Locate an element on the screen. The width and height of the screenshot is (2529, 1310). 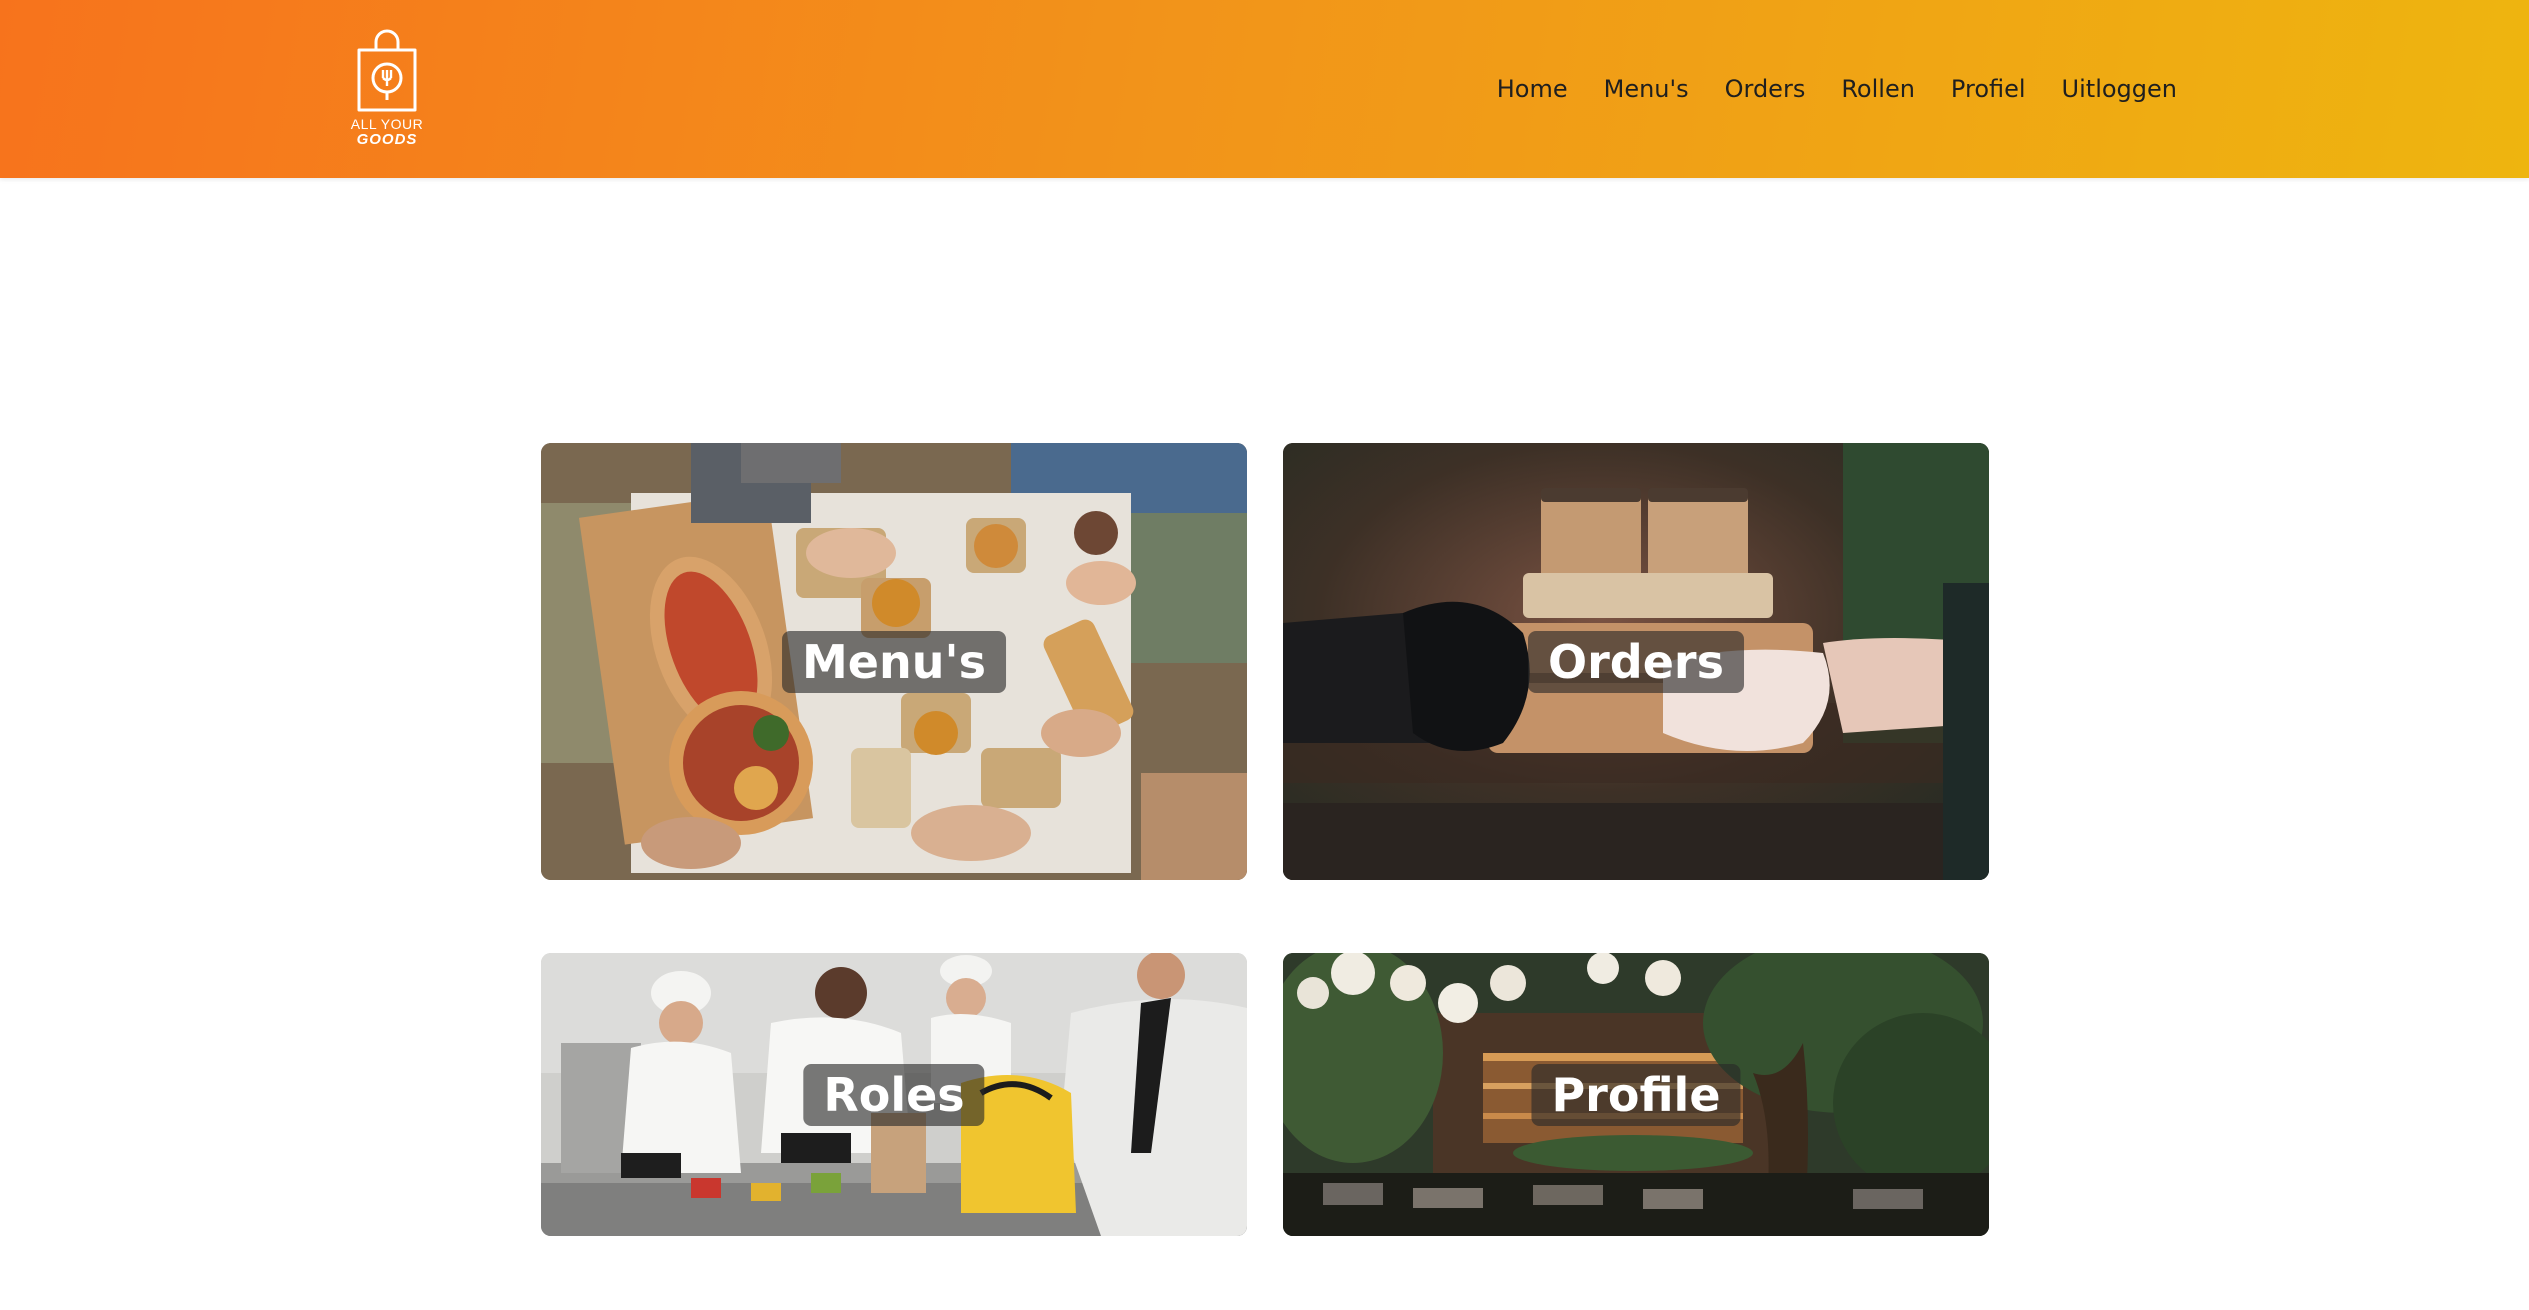
profile-card-label: Profile is located at coordinates (1636, 1094).